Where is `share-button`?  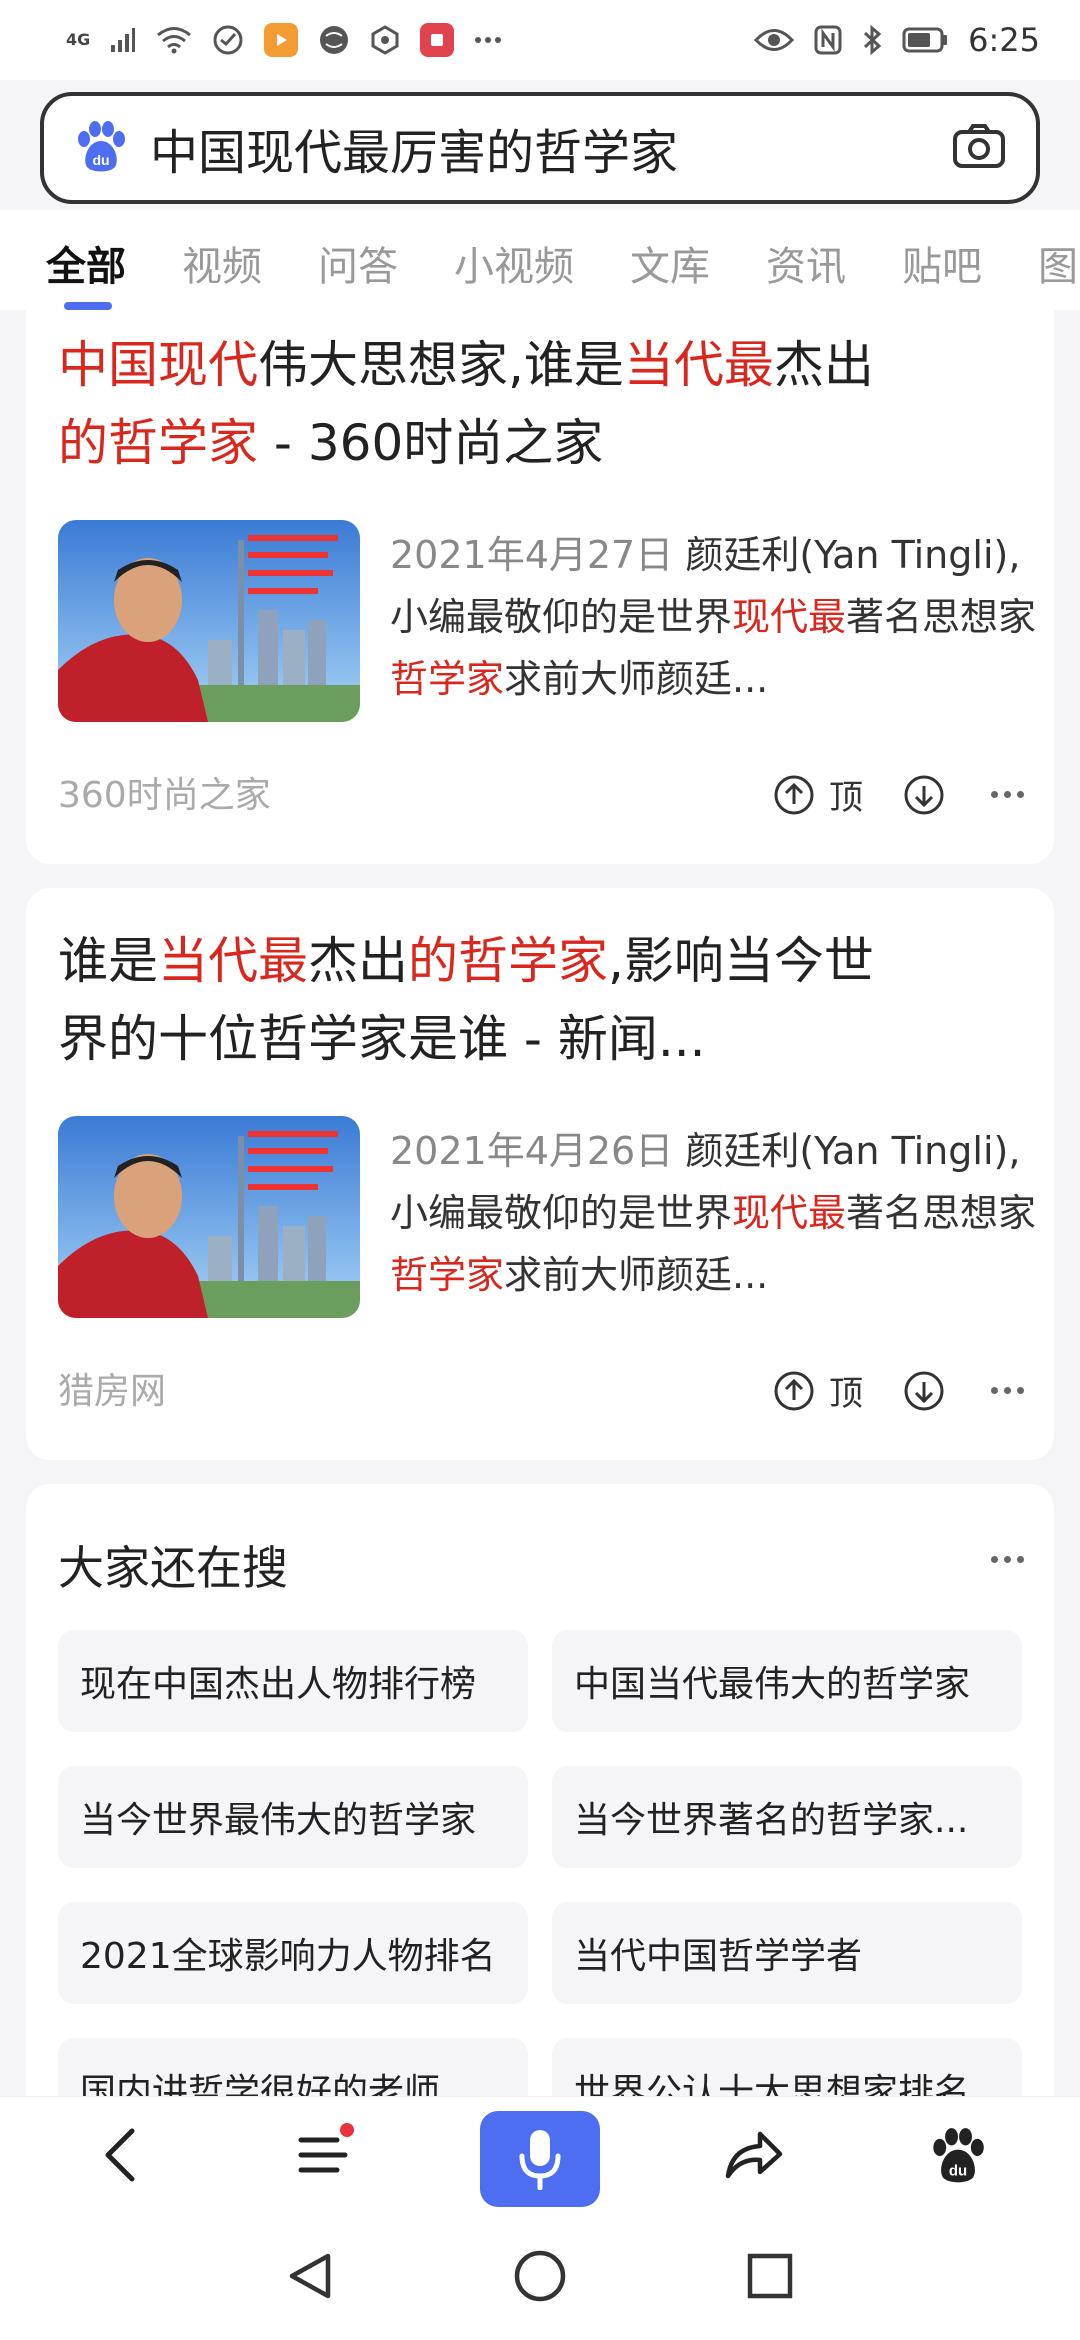
share-button is located at coordinates (754, 2155).